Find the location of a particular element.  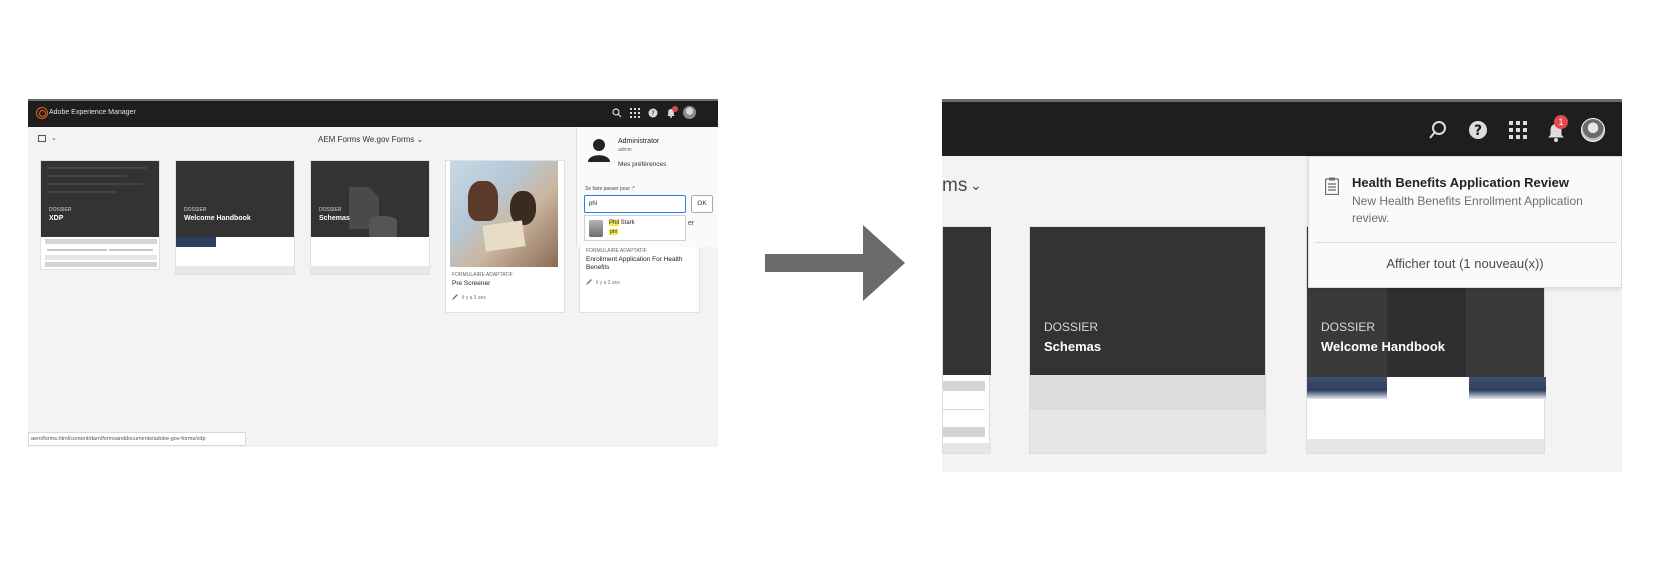

user-name: Administrator is located at coordinates (639, 141).